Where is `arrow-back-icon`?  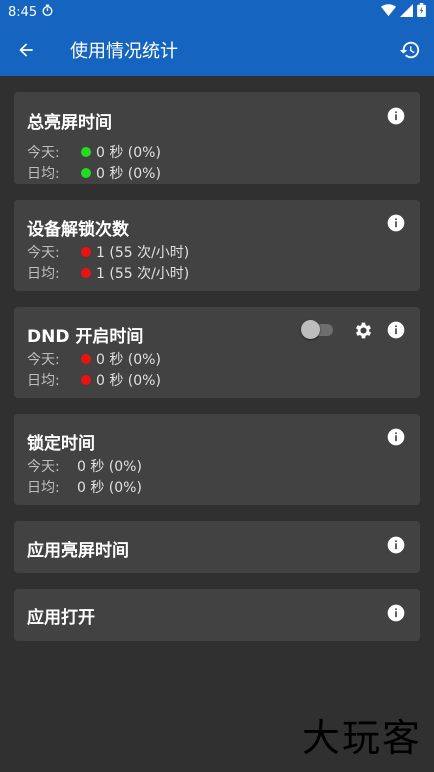
arrow-back-icon is located at coordinates (26, 50).